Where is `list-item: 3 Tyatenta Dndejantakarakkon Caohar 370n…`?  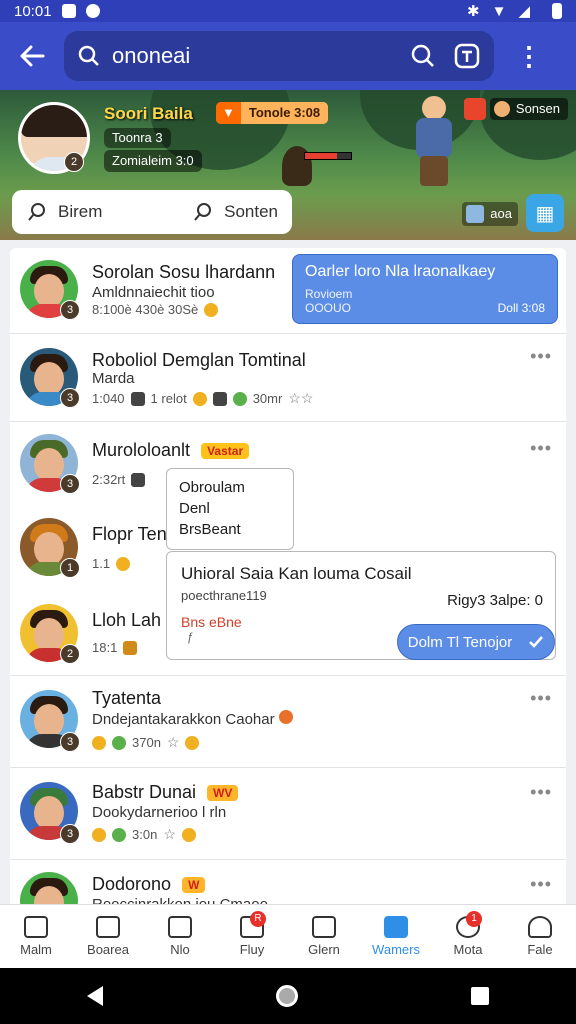 list-item: 3 Tyatenta Dndejantakarakkon Caohar 370n… is located at coordinates (288, 722).